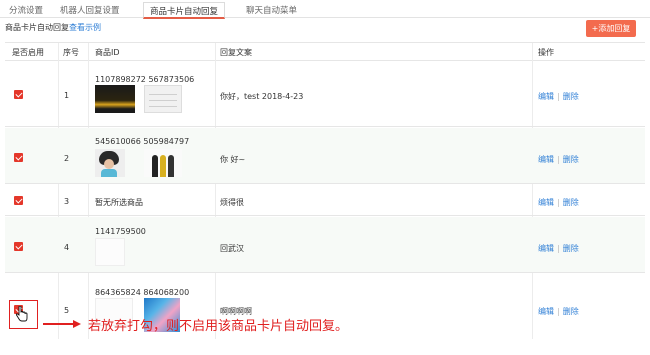 This screenshot has width=650, height=355. What do you see at coordinates (120, 231) in the screenshot?
I see `product-ids: 1141759500` at bounding box center [120, 231].